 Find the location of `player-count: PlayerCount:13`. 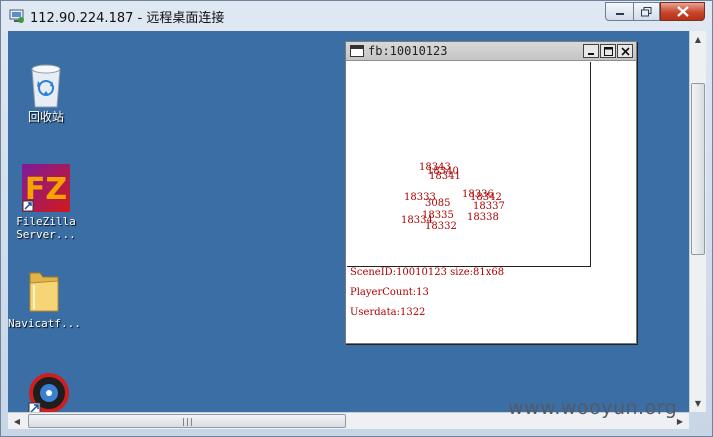

player-count: PlayerCount:13 is located at coordinates (389, 292).